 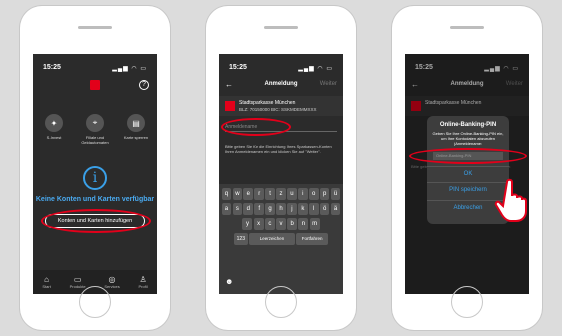 What do you see at coordinates (46, 286) in the screenshot?
I see `tab-label: Start` at bounding box center [46, 286].